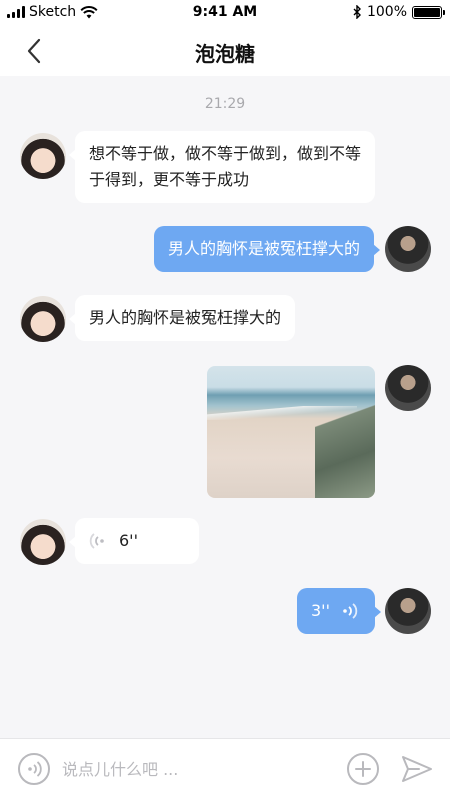 The image size is (450, 800). I want to click on add-attachment-button, so click(363, 769).